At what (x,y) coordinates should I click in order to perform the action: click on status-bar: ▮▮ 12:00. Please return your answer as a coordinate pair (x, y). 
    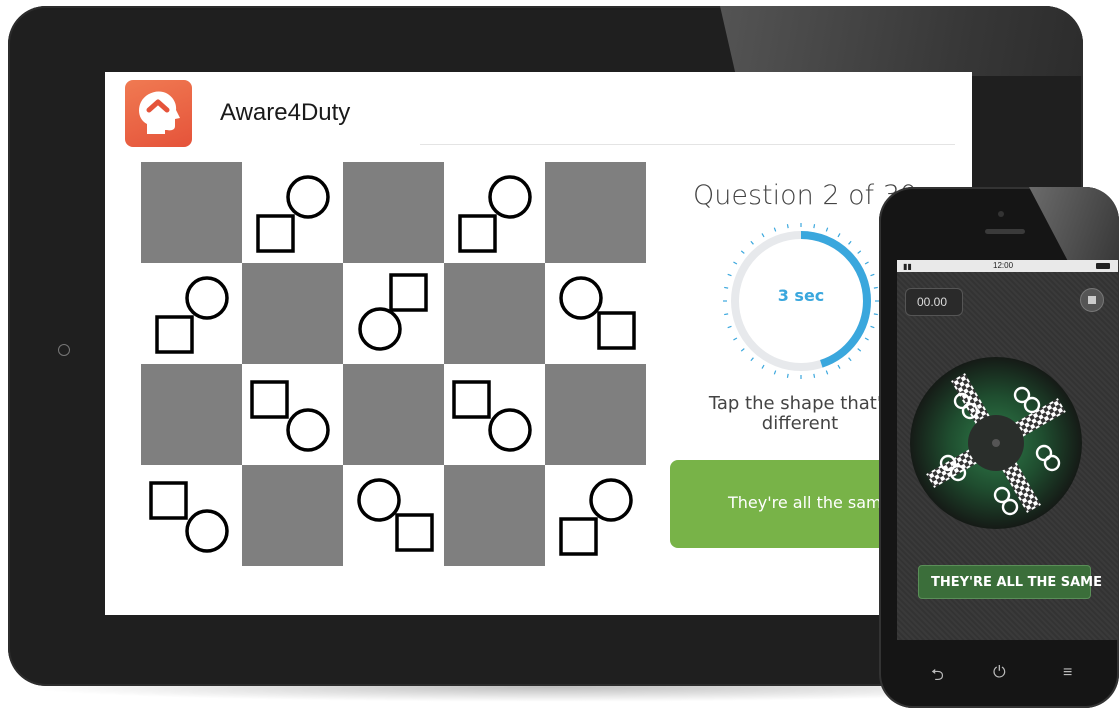
    Looking at the image, I should click on (1007, 266).